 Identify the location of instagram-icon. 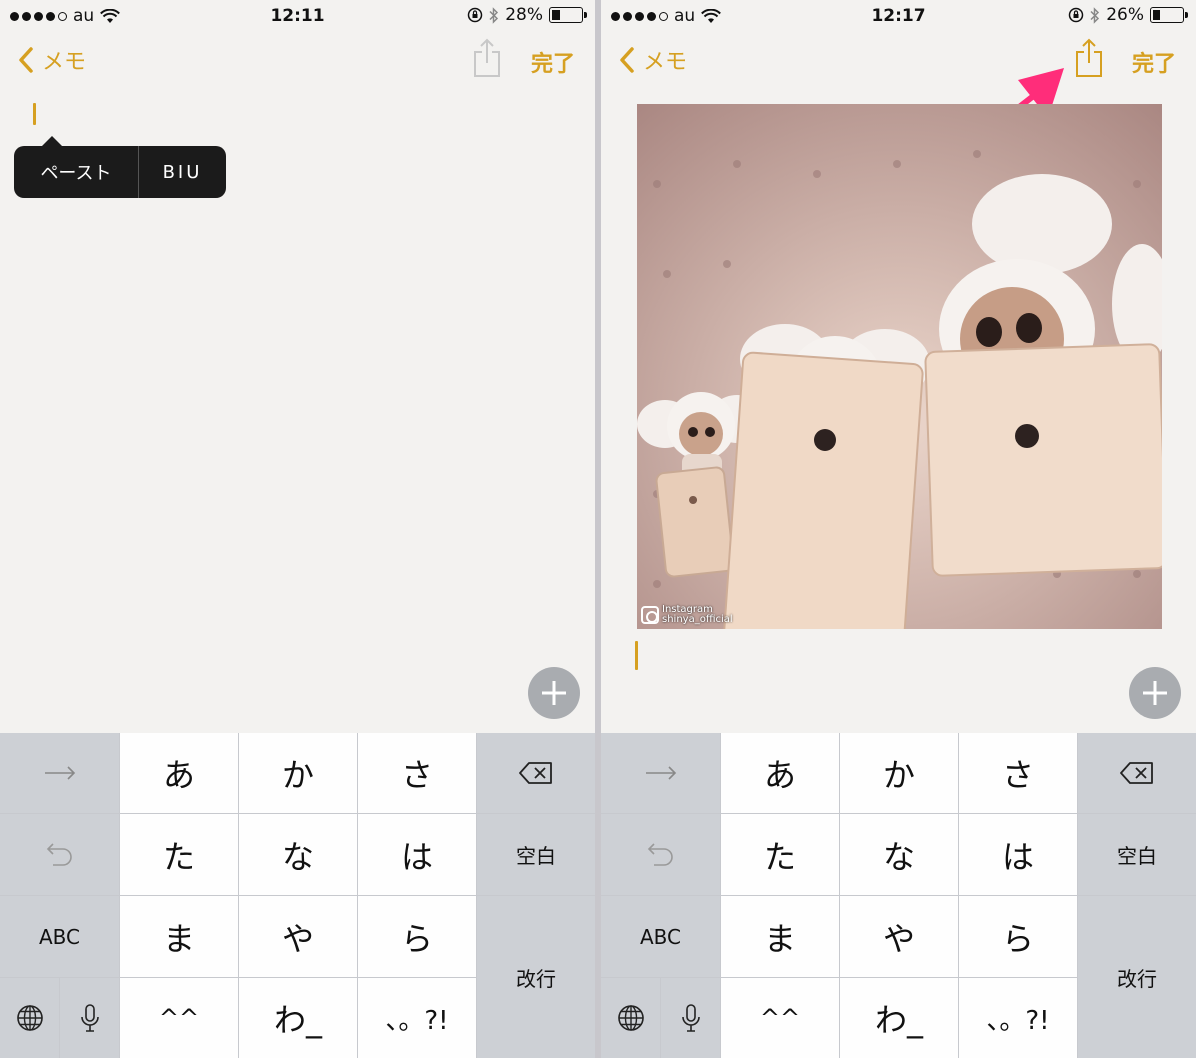
(650, 615).